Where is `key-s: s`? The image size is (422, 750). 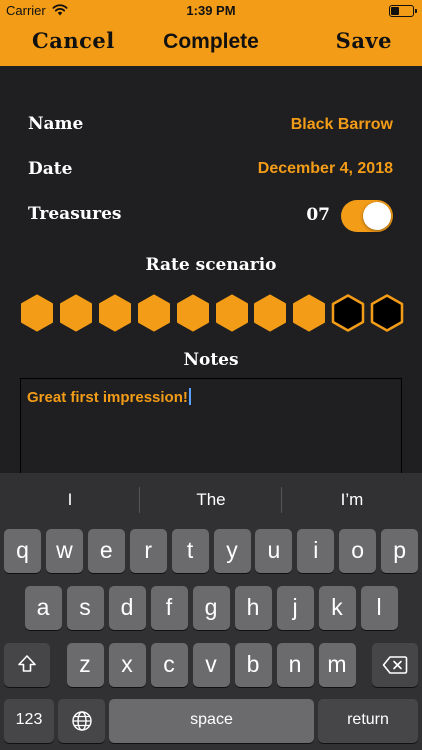 key-s: s is located at coordinates (85, 608).